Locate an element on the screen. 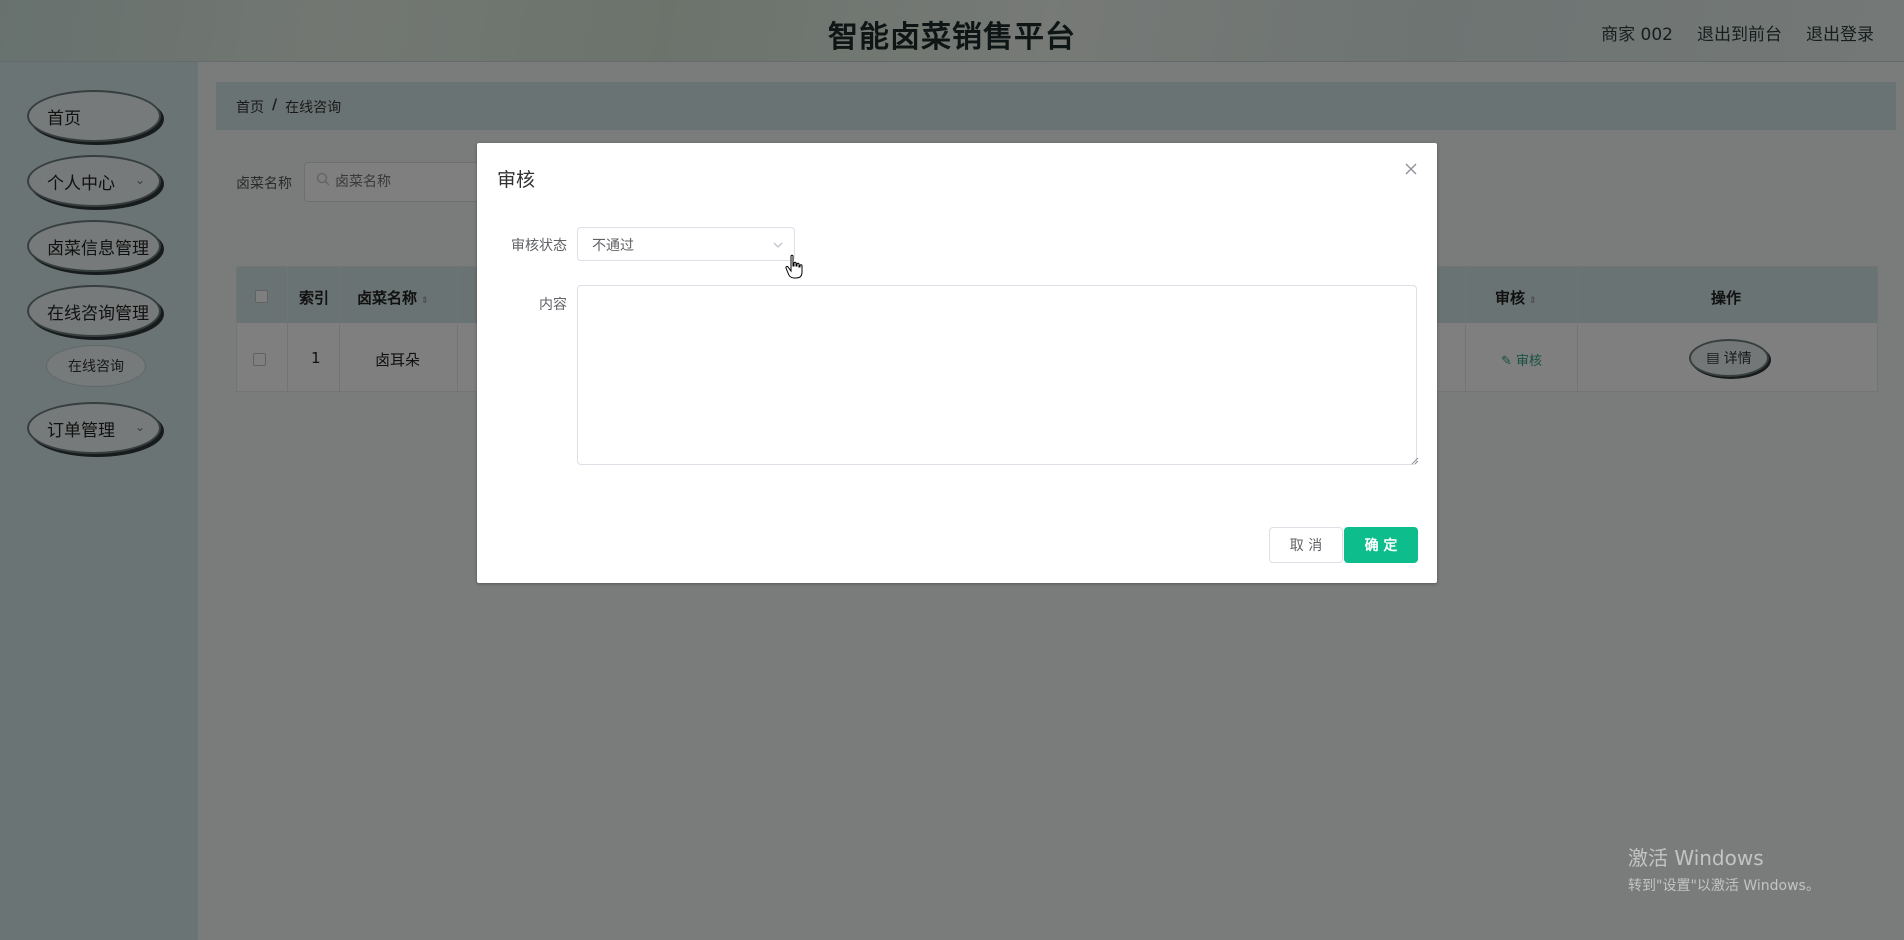  cancel-button: 取 消 is located at coordinates (1306, 545).